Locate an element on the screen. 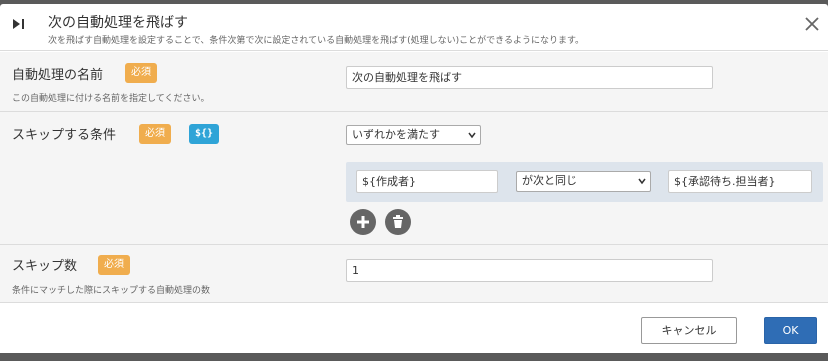 The width and height of the screenshot is (828, 361). add-condition-button is located at coordinates (363, 222).